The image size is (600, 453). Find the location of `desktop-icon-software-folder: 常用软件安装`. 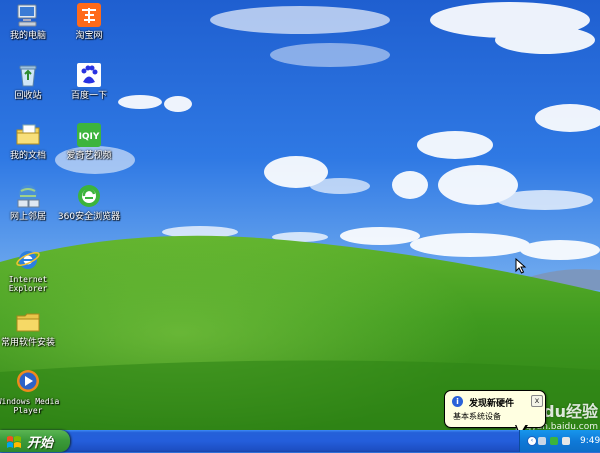

desktop-icon-software-folder: 常用软件安装 is located at coordinates (31, 328).